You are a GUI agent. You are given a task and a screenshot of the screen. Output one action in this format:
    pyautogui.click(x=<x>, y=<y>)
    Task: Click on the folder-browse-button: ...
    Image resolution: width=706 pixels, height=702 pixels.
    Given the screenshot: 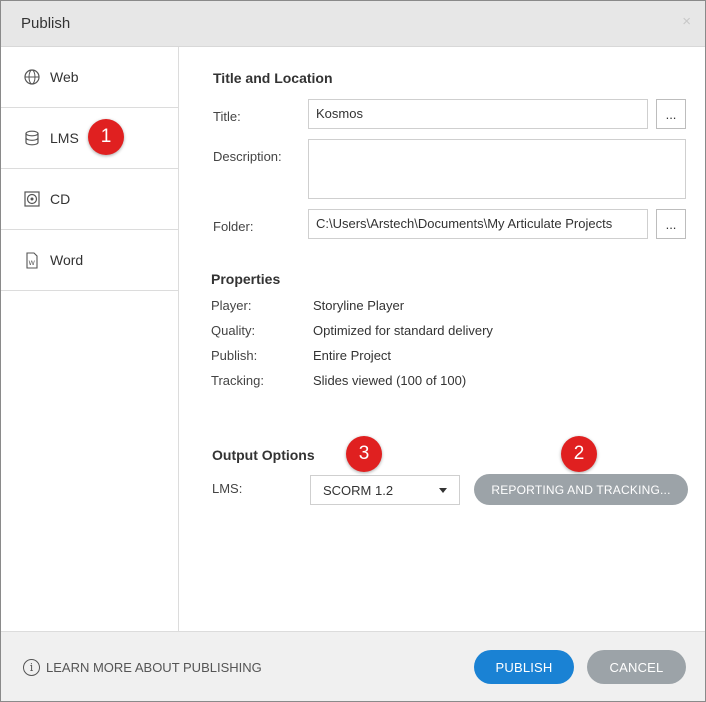 What is the action you would take?
    pyautogui.click(x=671, y=224)
    